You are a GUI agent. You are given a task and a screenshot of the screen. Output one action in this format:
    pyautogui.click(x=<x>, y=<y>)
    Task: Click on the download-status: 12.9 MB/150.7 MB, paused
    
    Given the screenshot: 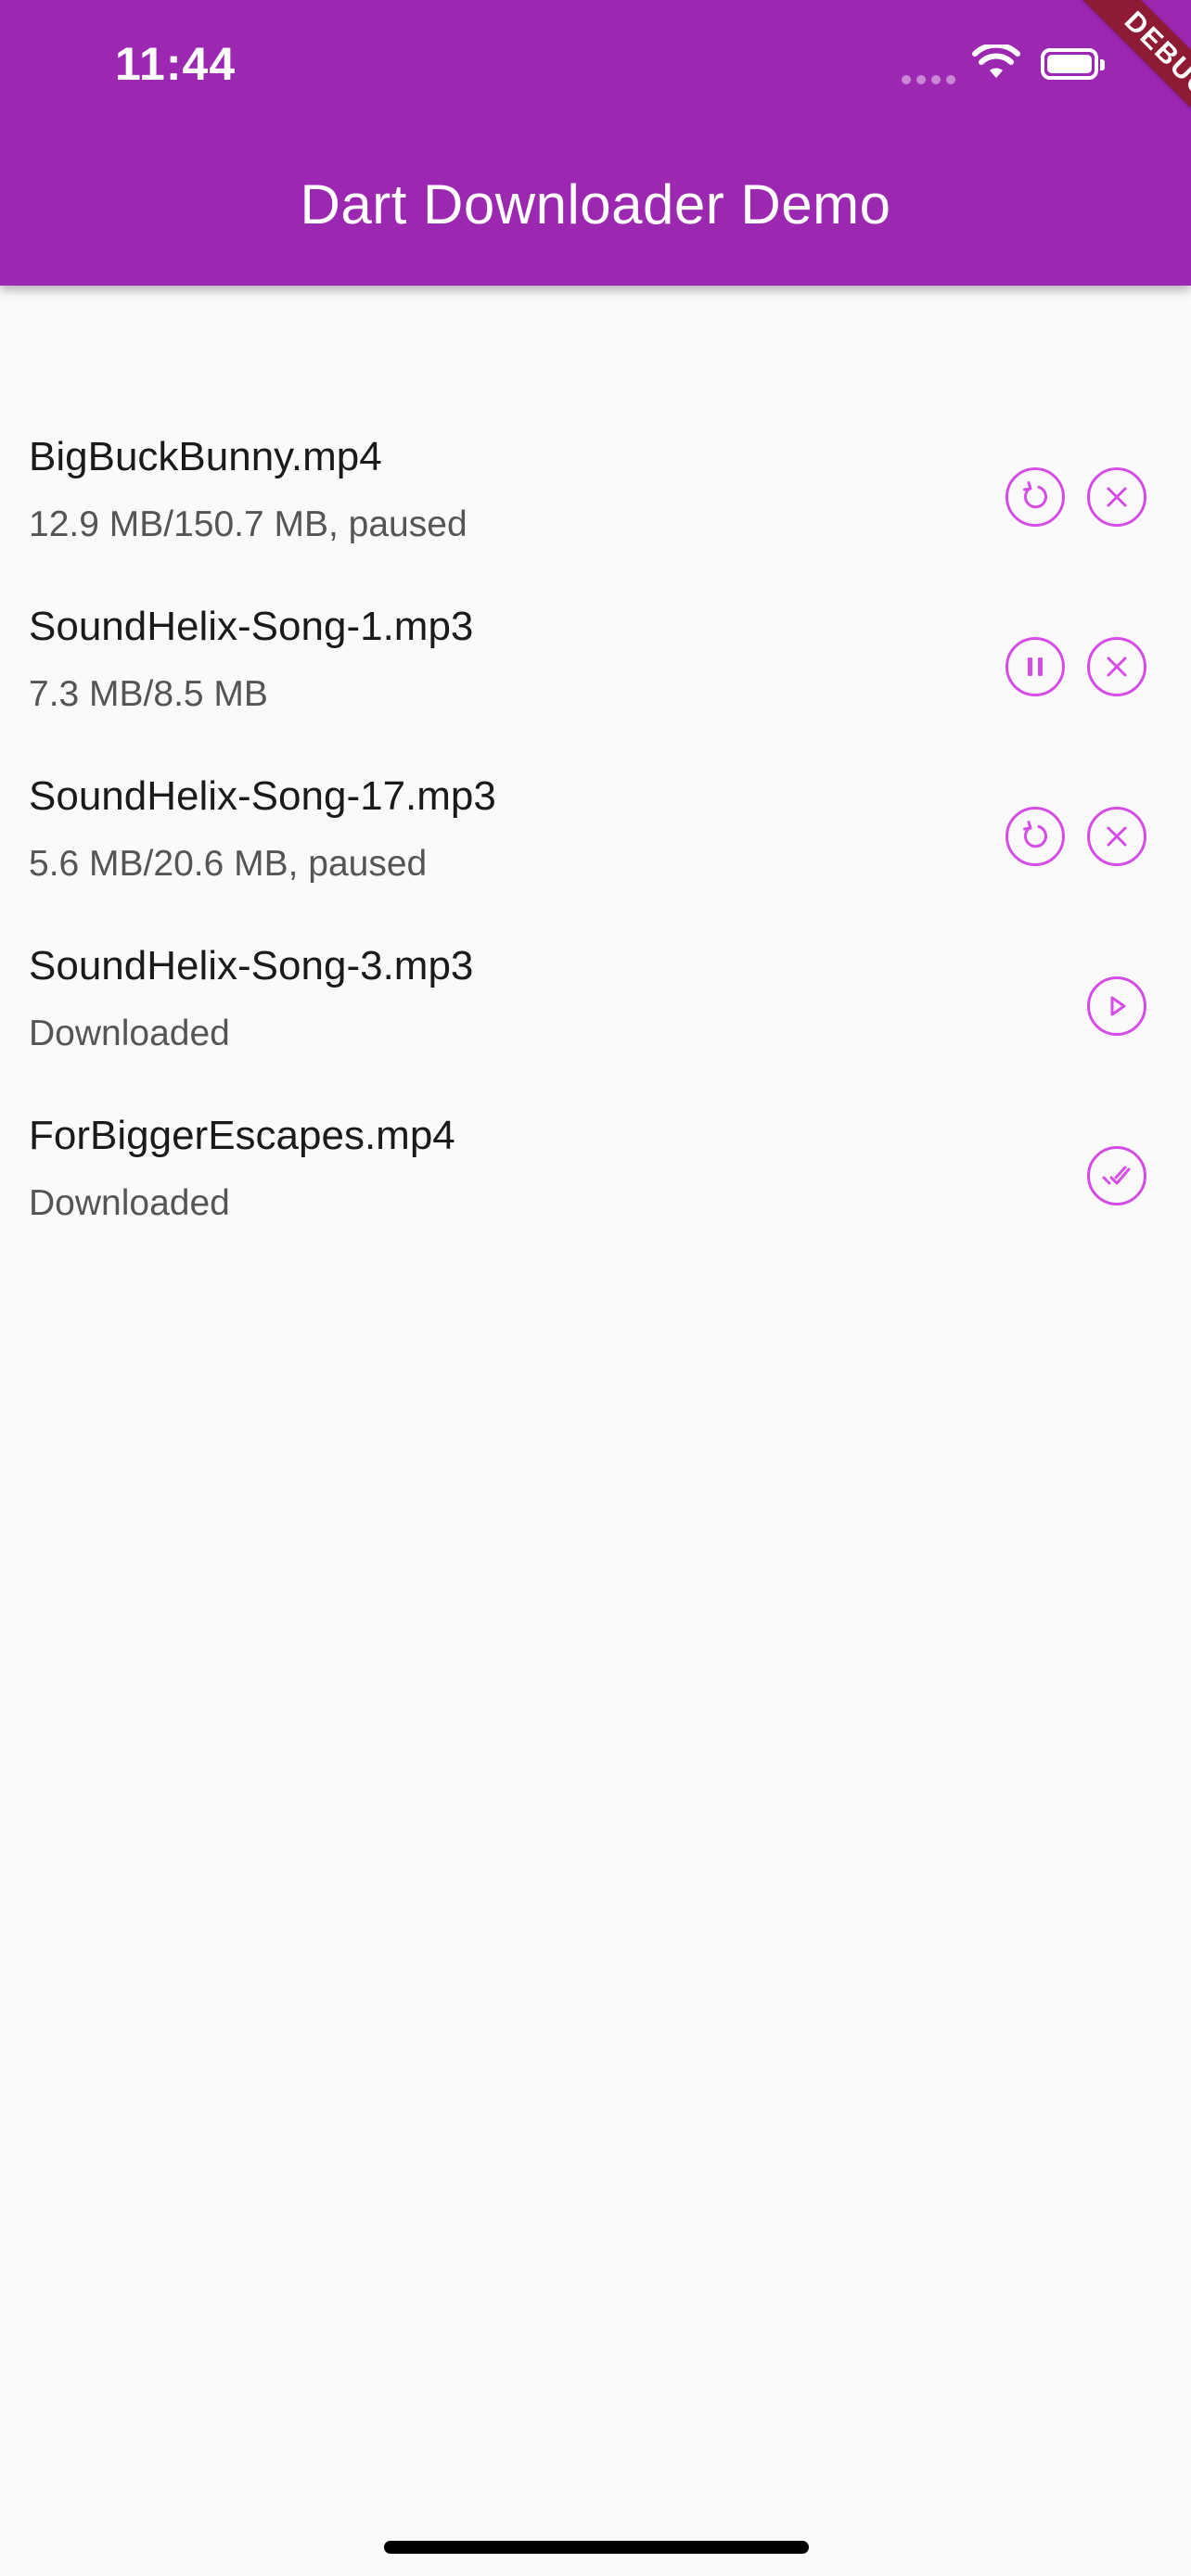 What is the action you would take?
    pyautogui.click(x=248, y=524)
    